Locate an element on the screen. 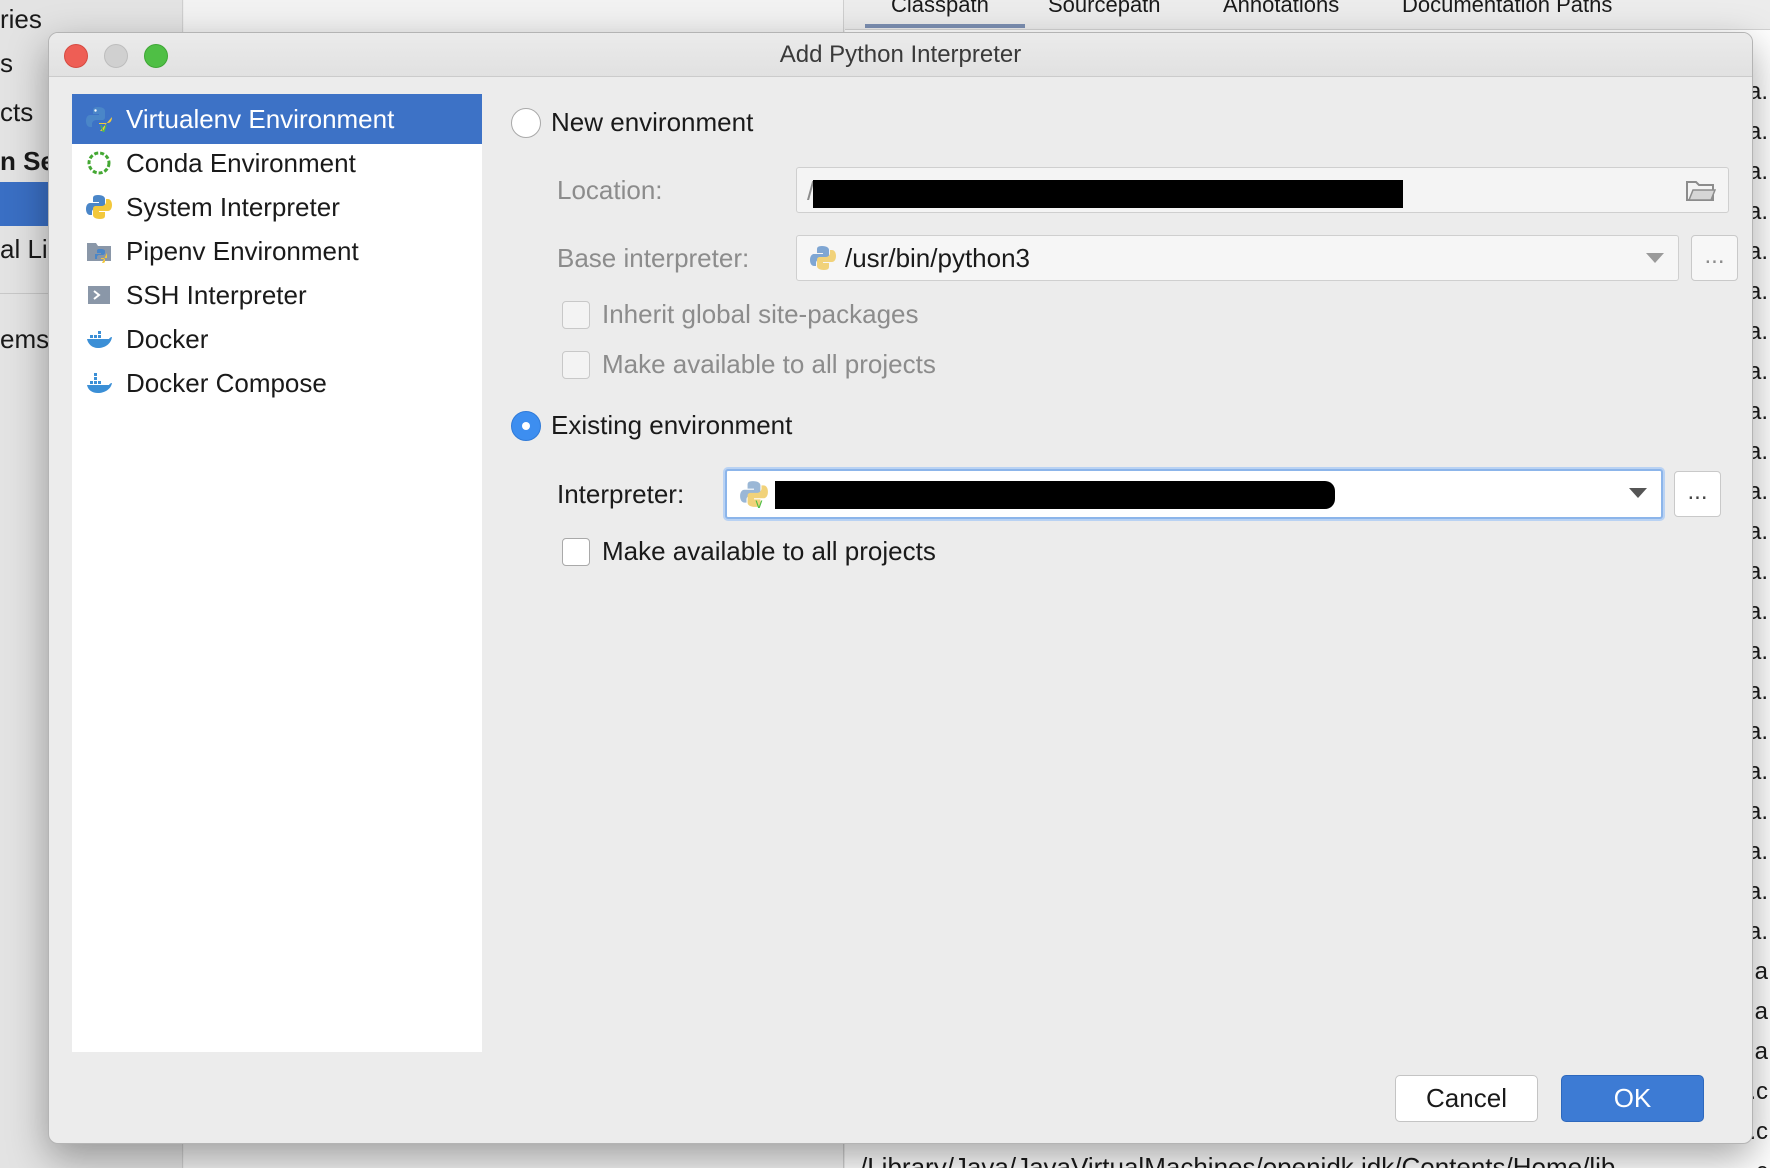  inherit-site-packages-label: Inherit global site-packages is located at coordinates (760, 314).